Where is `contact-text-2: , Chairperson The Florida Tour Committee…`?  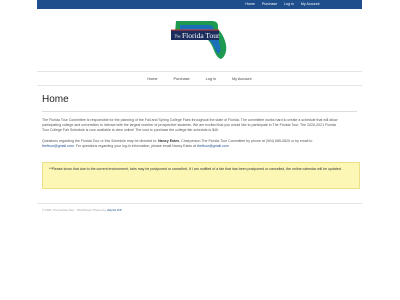
contact-text-2: , Chairperson The Florida Tour Committee… is located at coordinates (246, 141).